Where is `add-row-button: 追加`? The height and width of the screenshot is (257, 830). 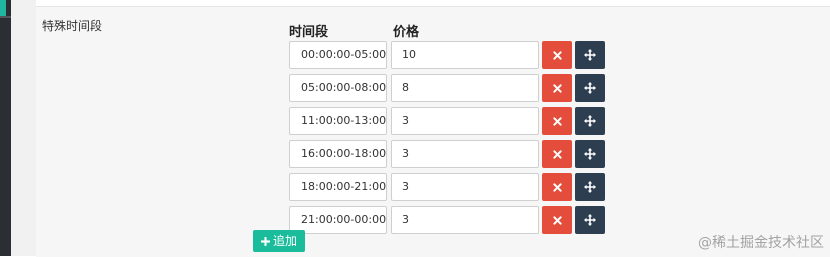 add-row-button: 追加 is located at coordinates (279, 241).